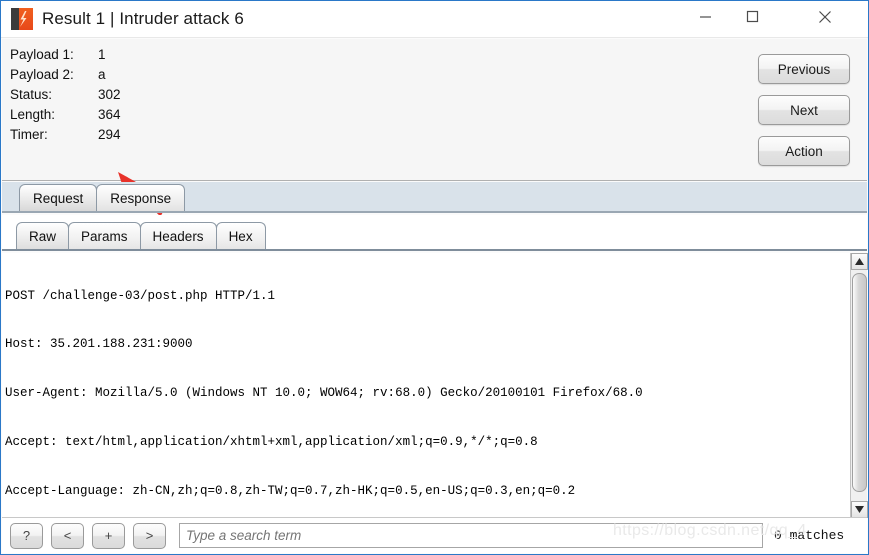 The image size is (869, 555). I want to click on field-label: Status:, so click(31, 94).